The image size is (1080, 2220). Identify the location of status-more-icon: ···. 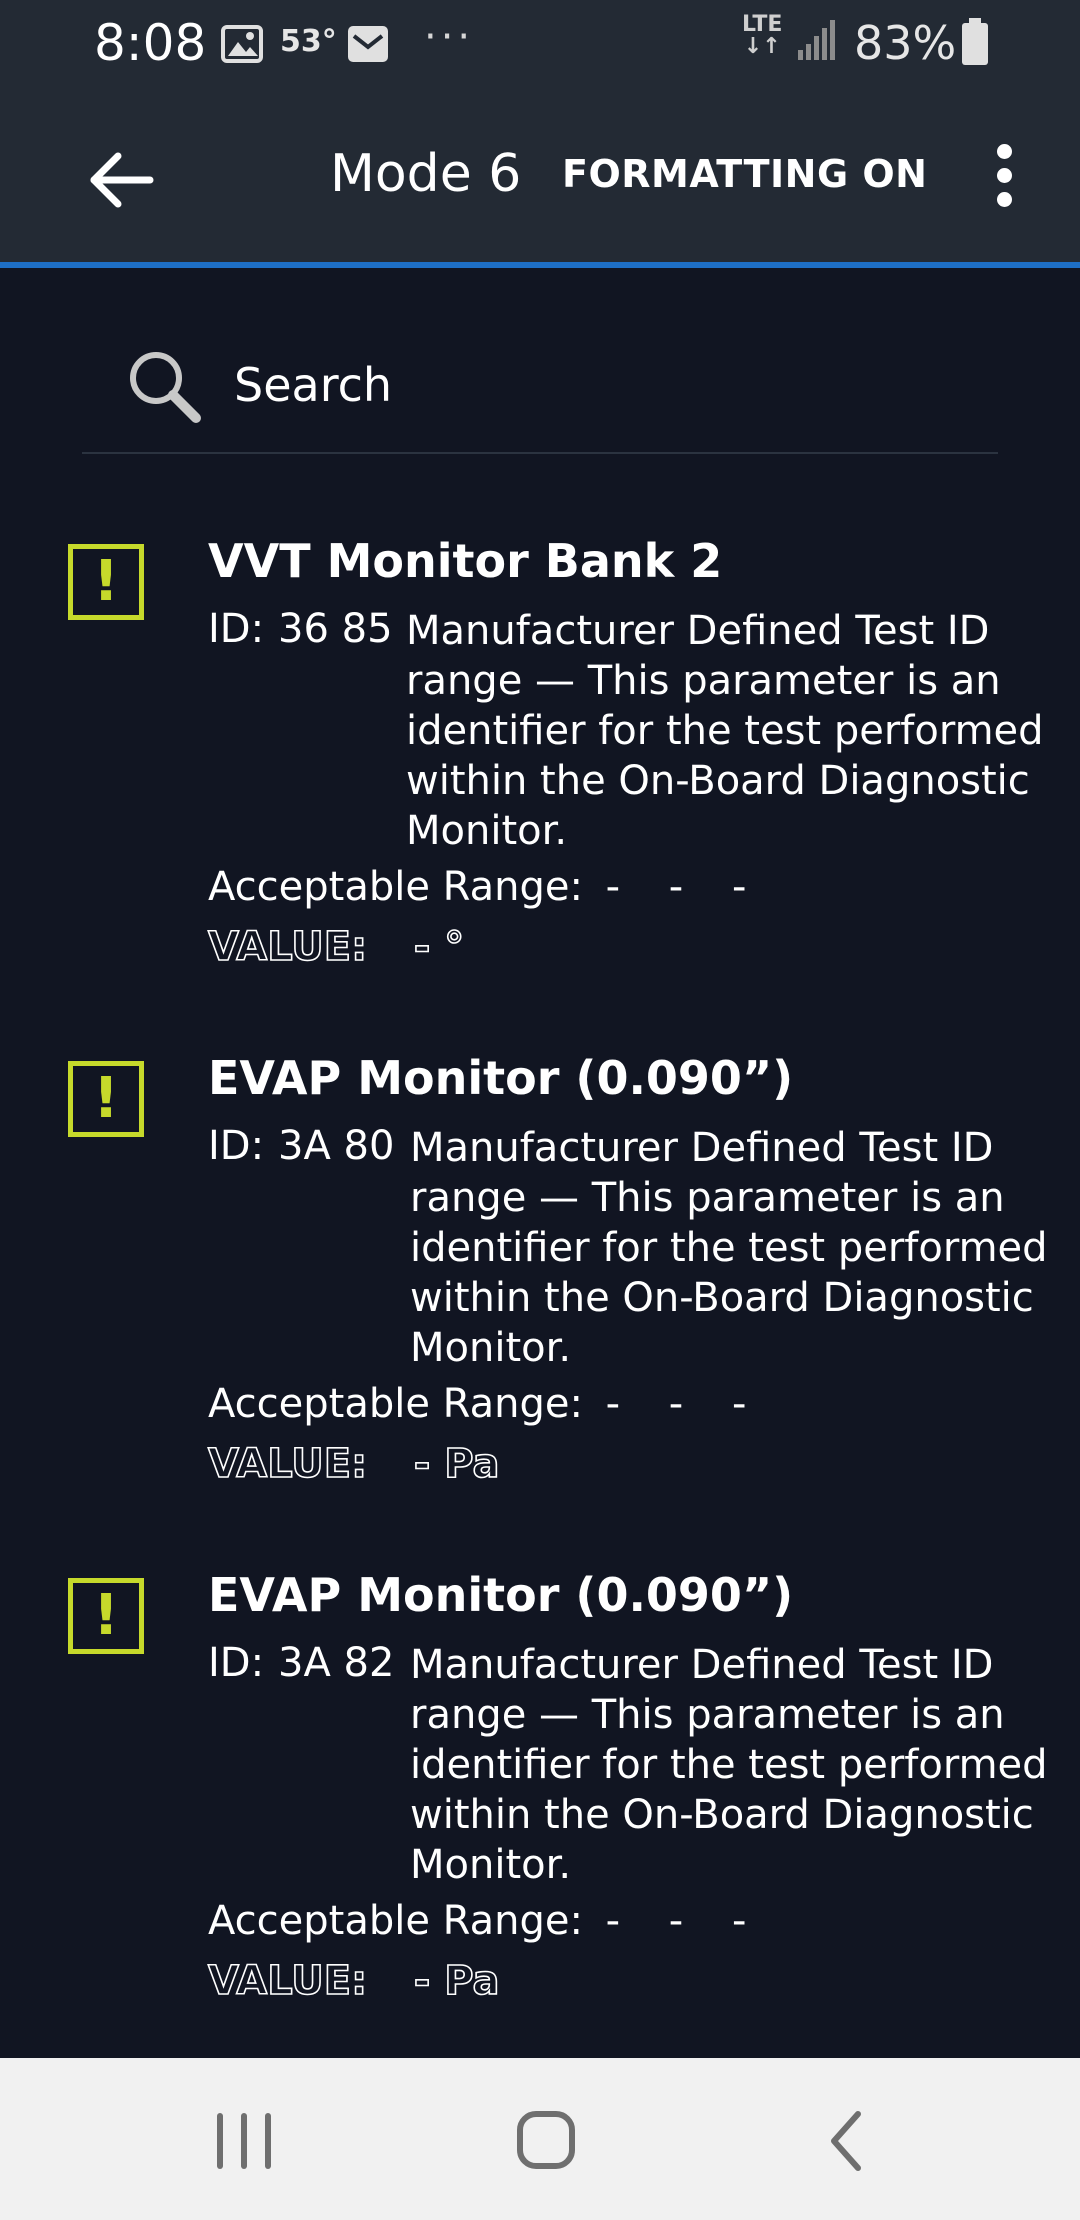
(449, 37).